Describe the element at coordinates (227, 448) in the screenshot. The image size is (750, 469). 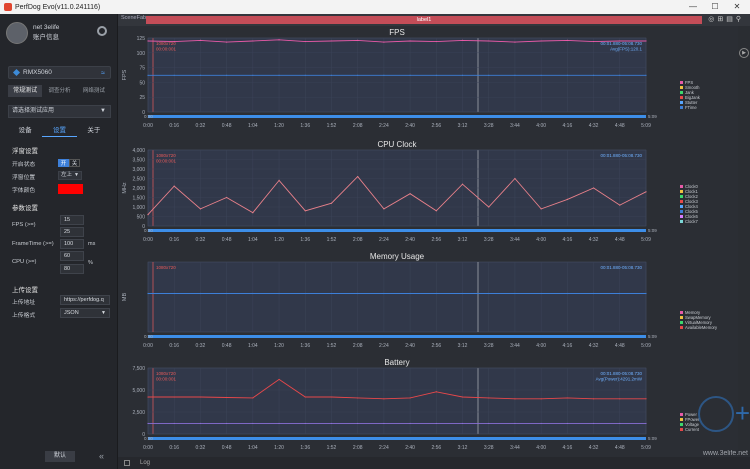
I see `time-tick-label: 0:48` at that location.